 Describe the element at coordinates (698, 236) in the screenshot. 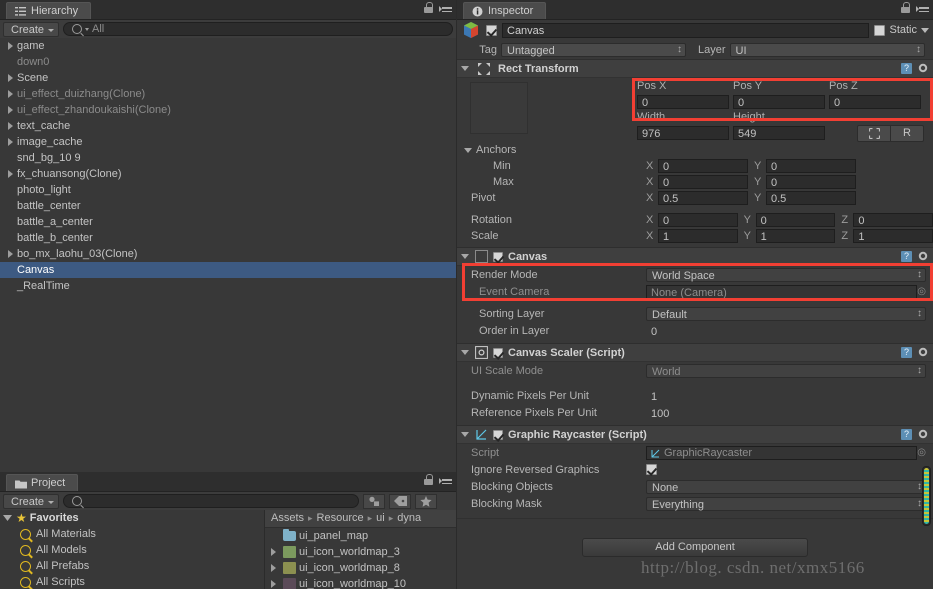

I see `scale-x-field: 1` at that location.